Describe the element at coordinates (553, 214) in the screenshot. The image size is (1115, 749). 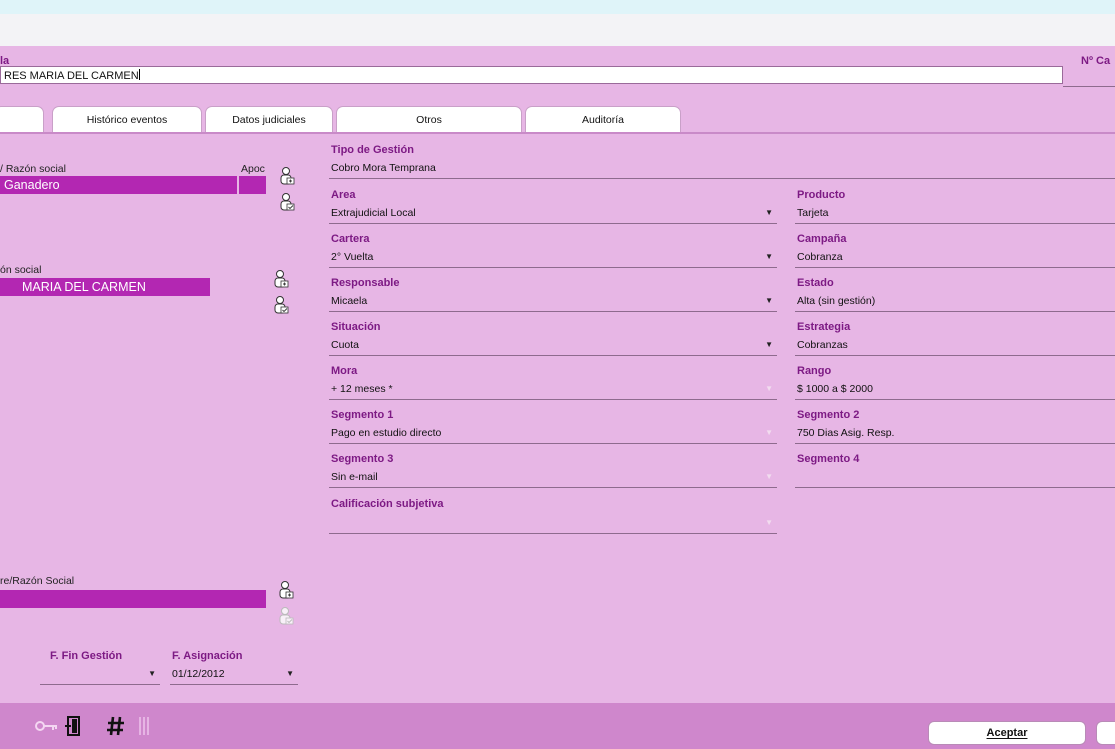
I see `area-select: Extrajudicial Local ▼` at that location.